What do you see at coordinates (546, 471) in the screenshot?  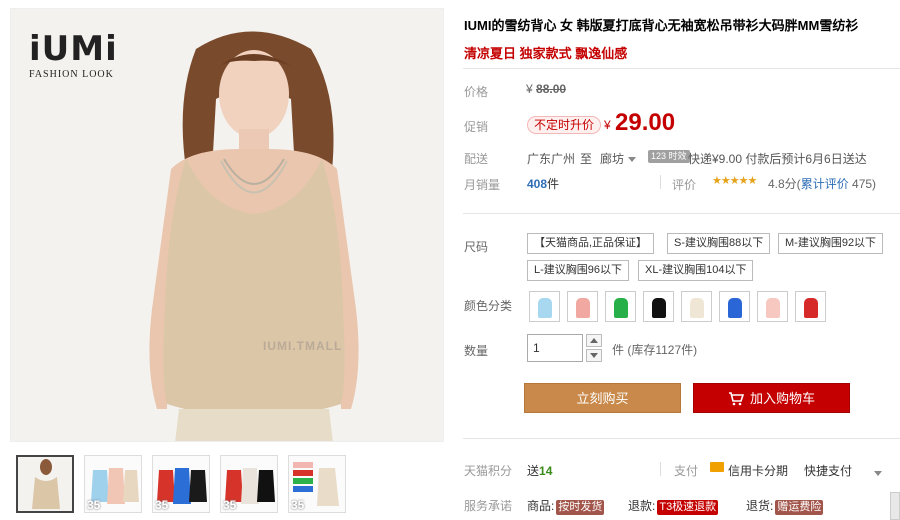 I see `points-number: 14` at bounding box center [546, 471].